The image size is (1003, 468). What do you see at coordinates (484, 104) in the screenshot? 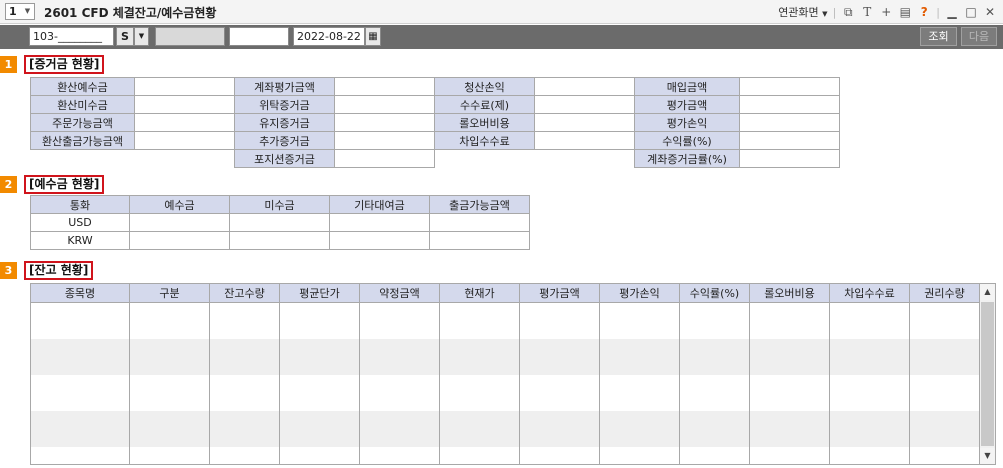
I see `margin-label: 수수료(제)` at bounding box center [484, 104].